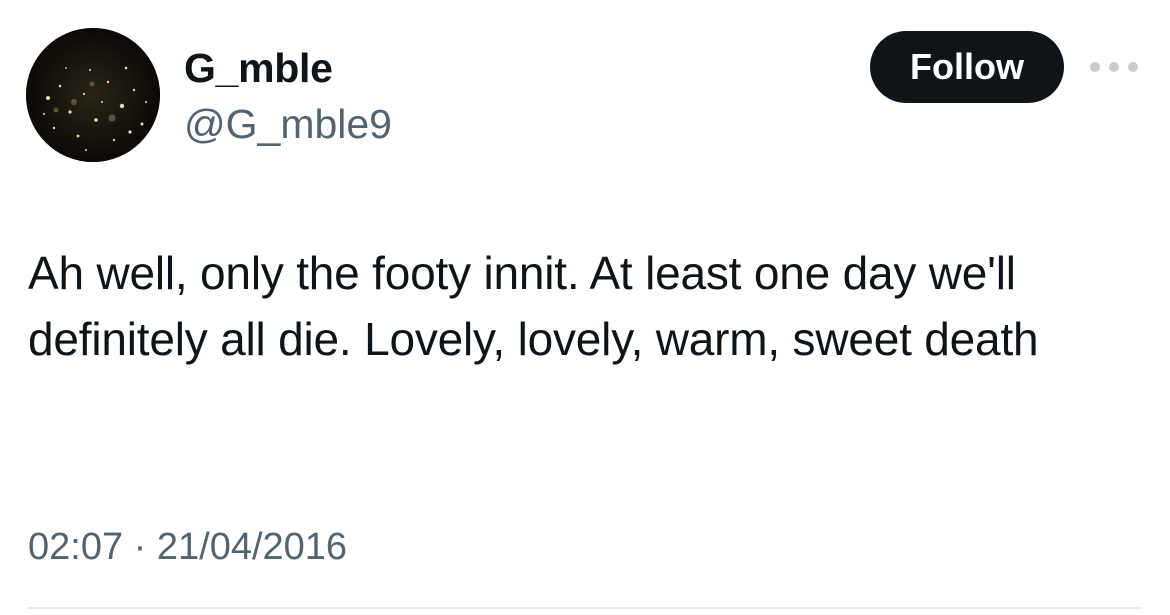 The image size is (1170, 615). I want to click on more-options-icon, so click(1114, 67).